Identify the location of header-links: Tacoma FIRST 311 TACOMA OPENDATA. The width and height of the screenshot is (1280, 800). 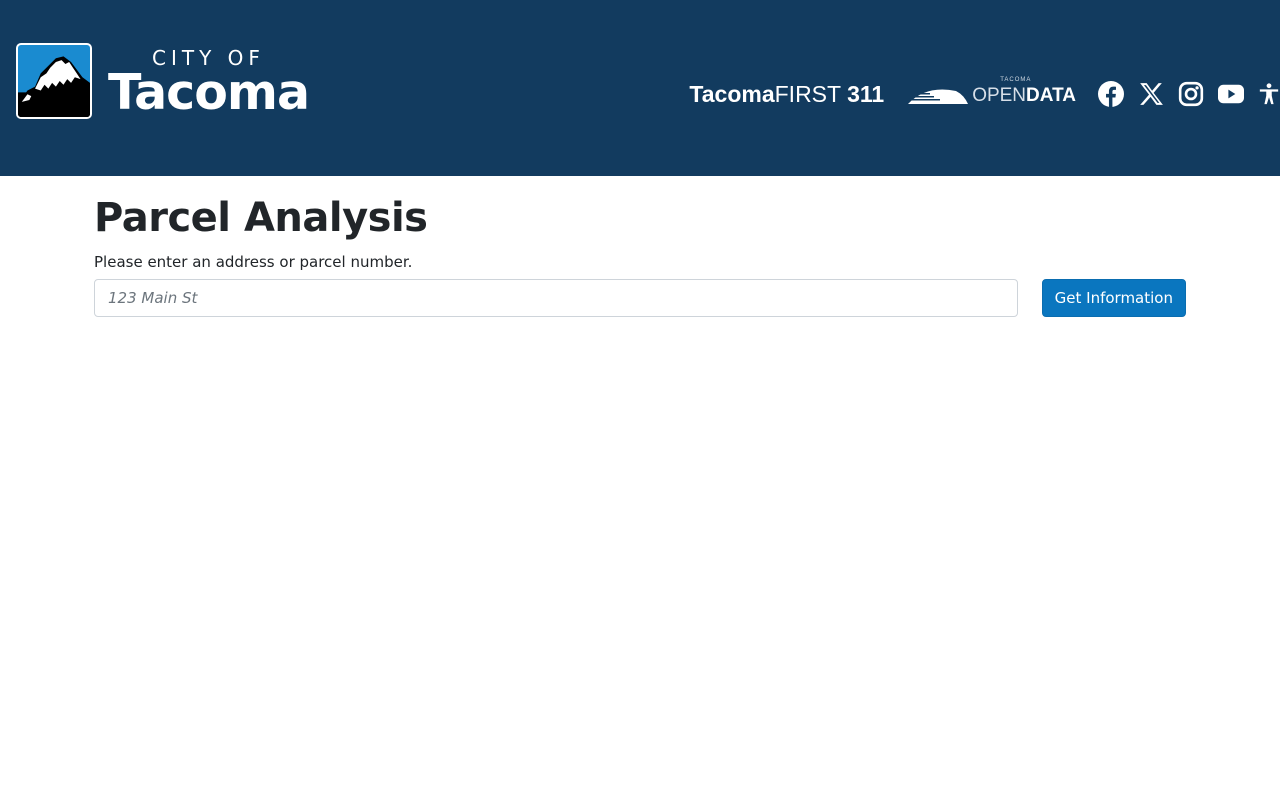
(984, 93).